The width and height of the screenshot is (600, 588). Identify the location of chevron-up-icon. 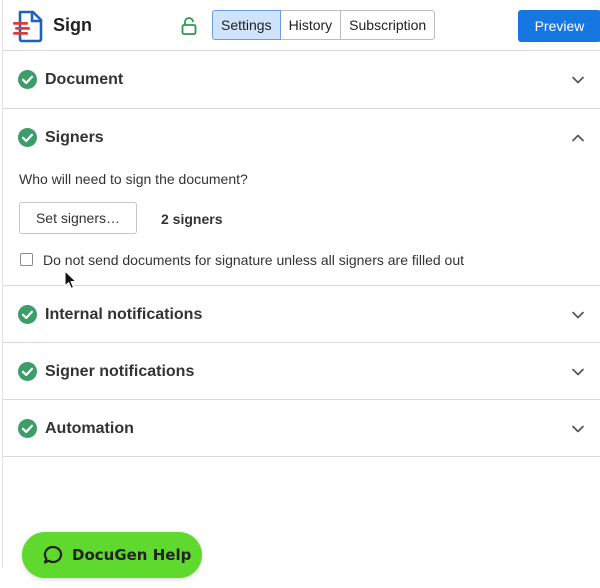
(578, 138).